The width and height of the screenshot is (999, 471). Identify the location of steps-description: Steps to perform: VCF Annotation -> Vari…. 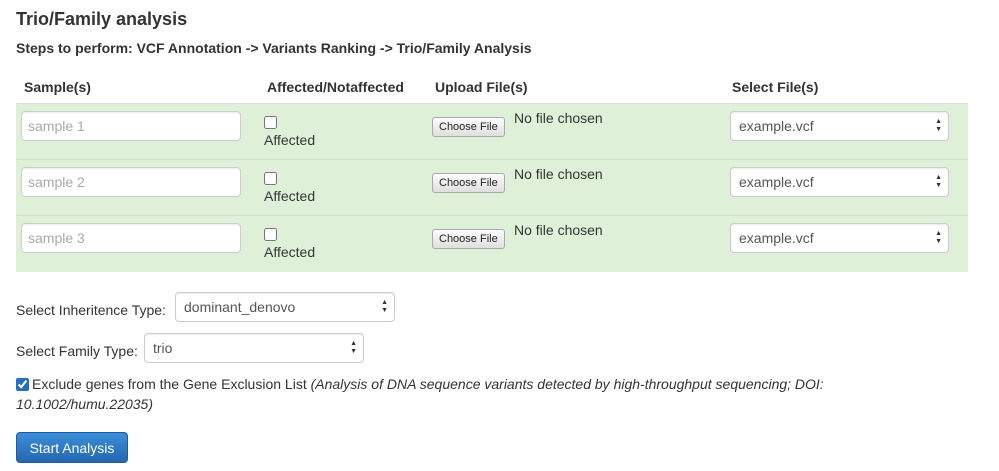
(274, 48).